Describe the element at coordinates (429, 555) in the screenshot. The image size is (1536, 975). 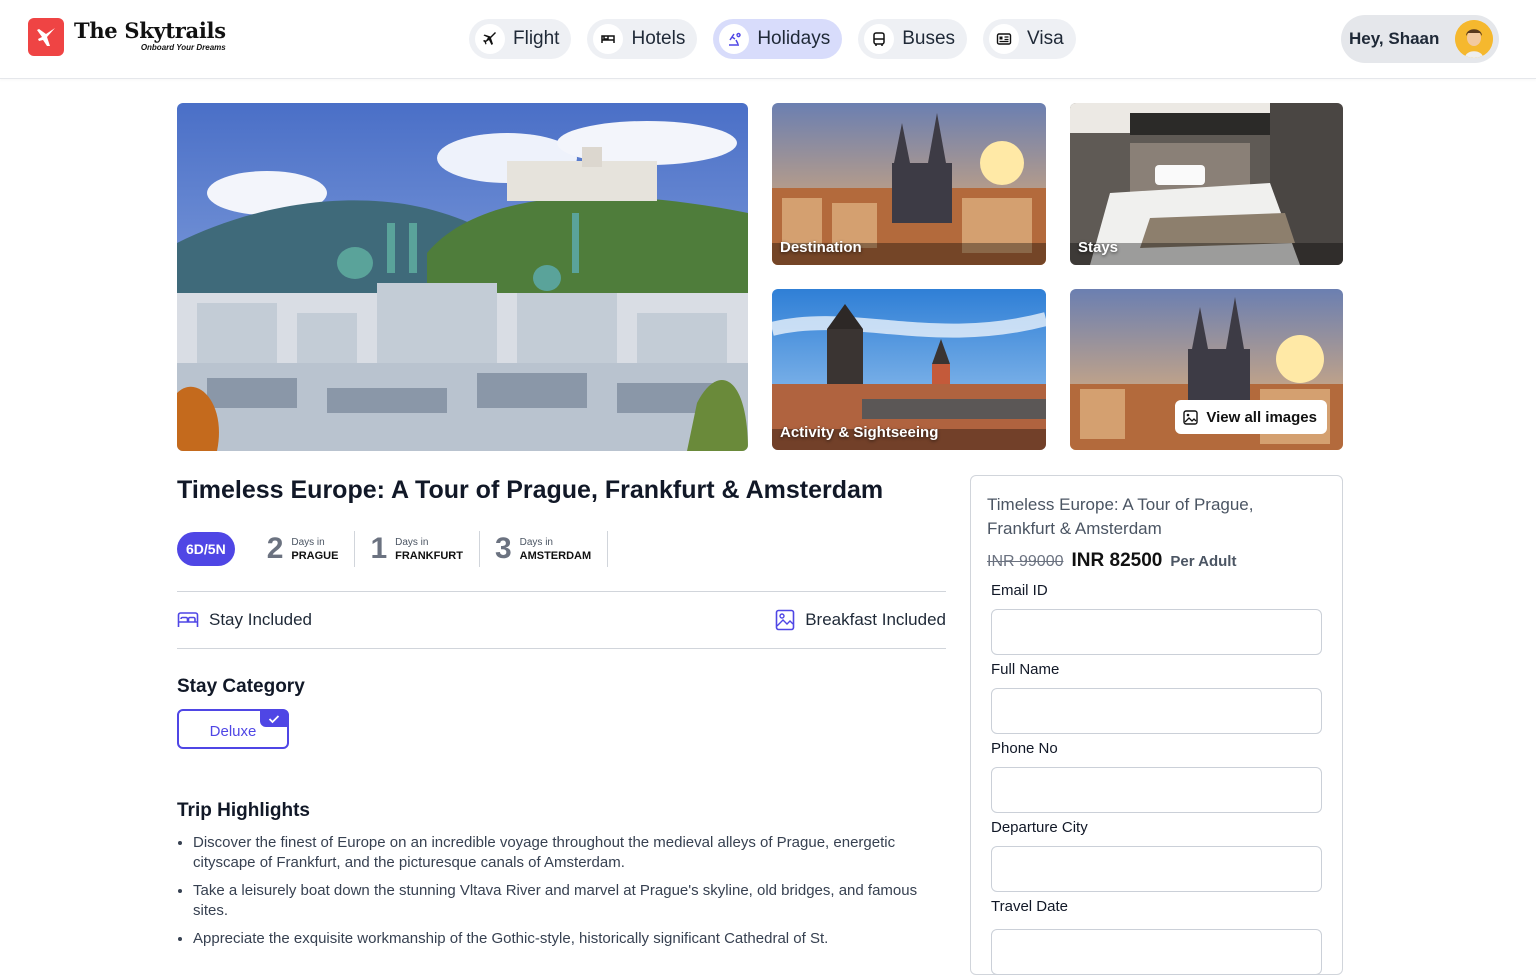
I see `stop-city: FRANKFURT` at that location.